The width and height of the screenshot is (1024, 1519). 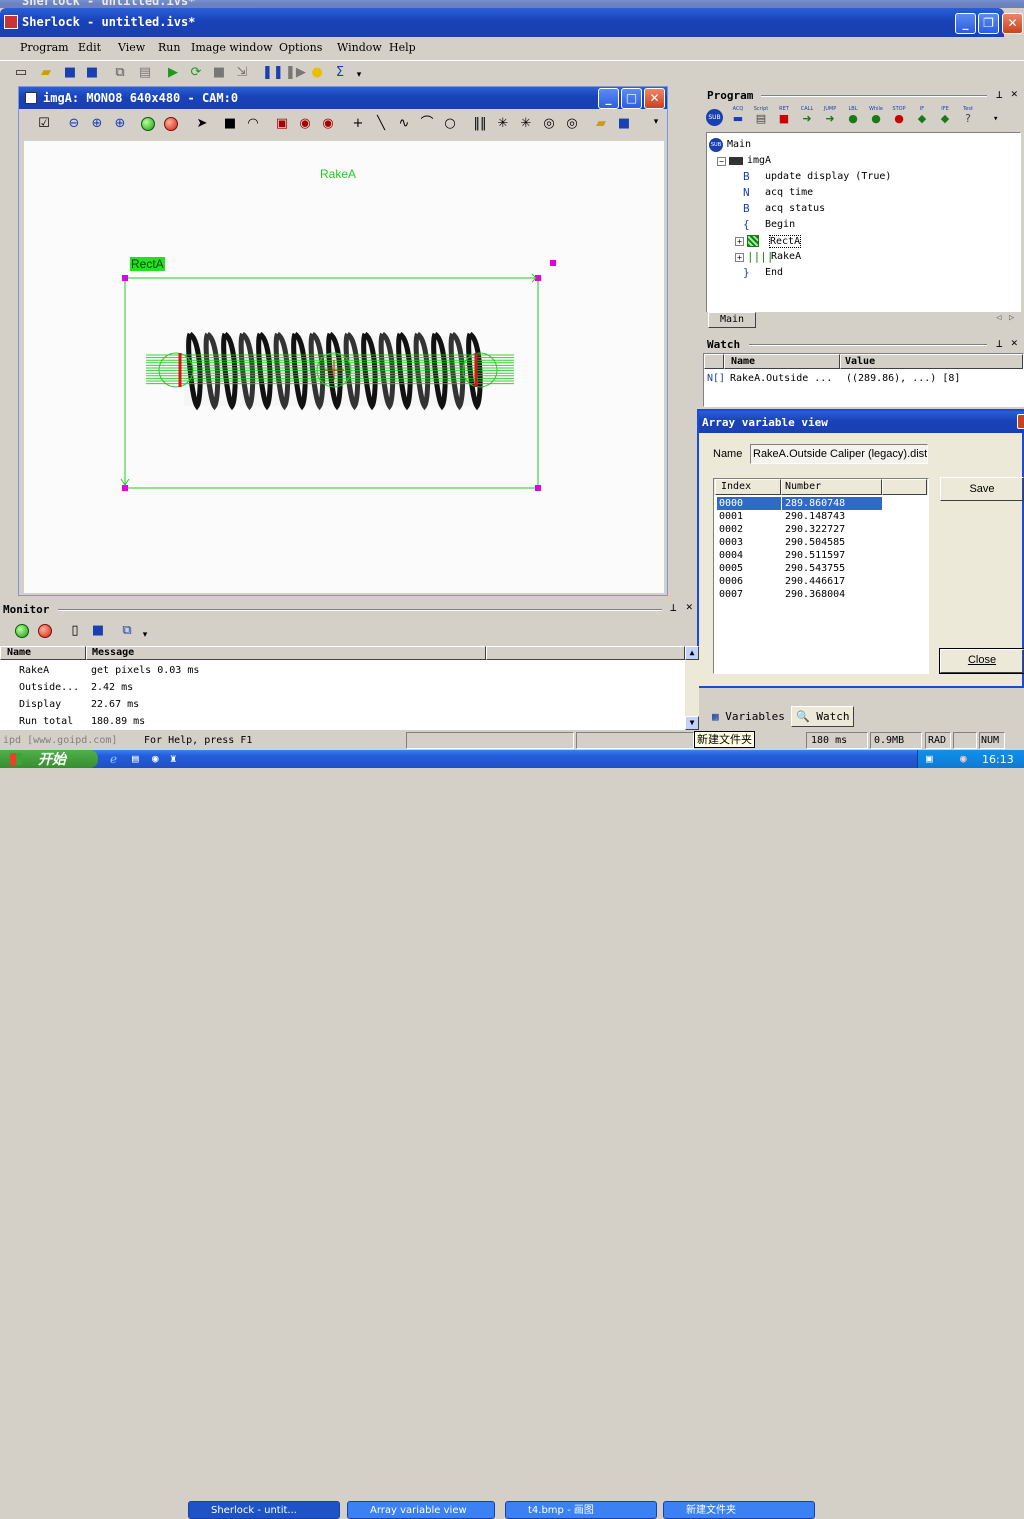 I want to click on tree-collapse-icon: −, so click(x=721, y=161).